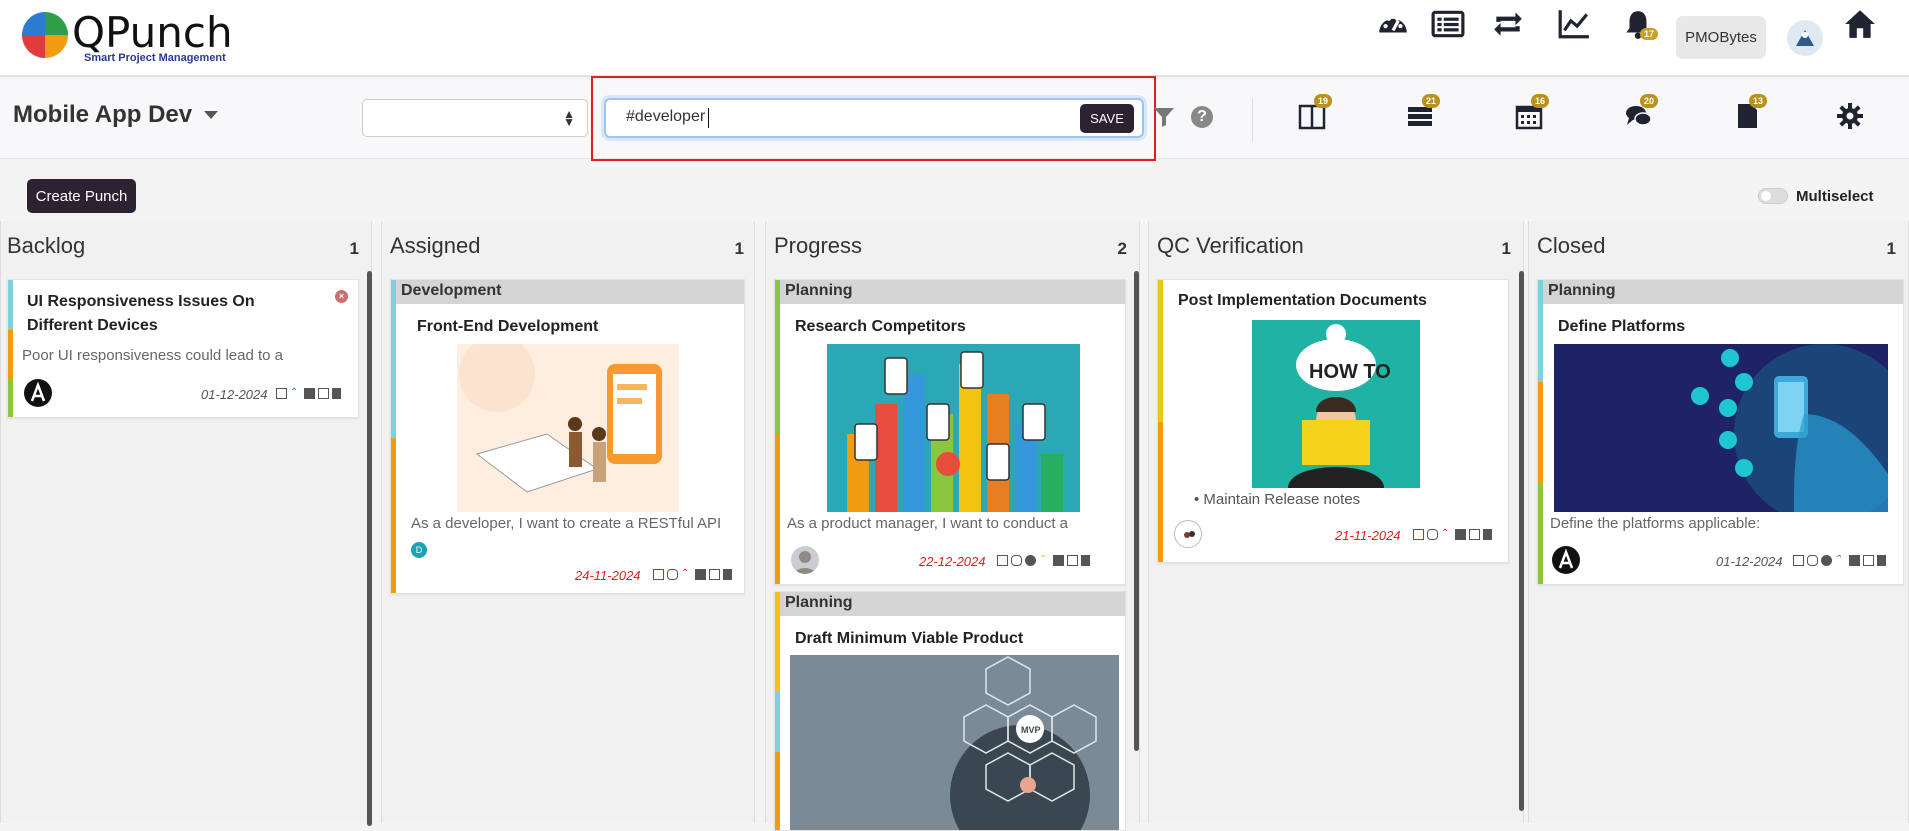 This screenshot has width=1909, height=831. What do you see at coordinates (1508, 24) in the screenshot?
I see `sync-icon` at bounding box center [1508, 24].